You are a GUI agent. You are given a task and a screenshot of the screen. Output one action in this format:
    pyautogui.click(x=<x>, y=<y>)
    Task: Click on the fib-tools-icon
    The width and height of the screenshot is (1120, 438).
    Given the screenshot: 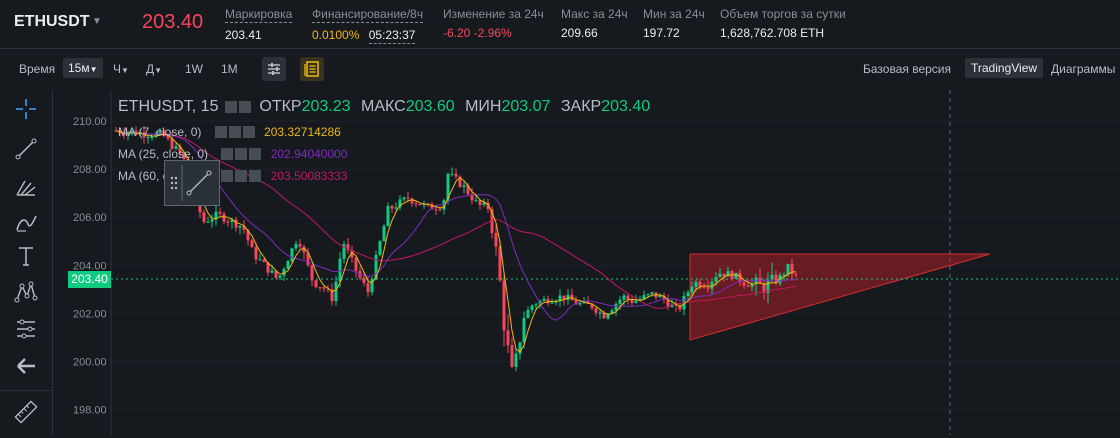 What is the action you would take?
    pyautogui.click(x=26, y=186)
    